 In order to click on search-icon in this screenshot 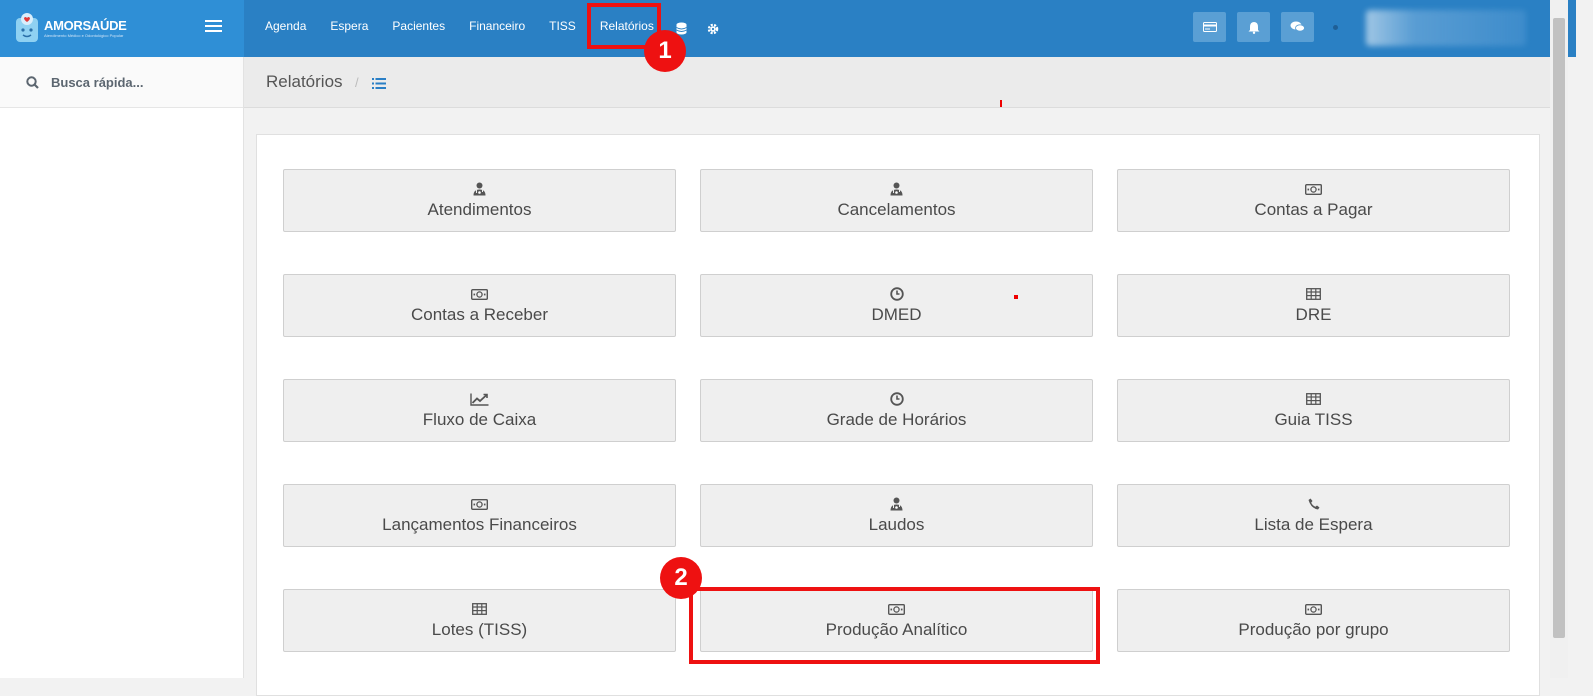, I will do `click(32, 82)`.